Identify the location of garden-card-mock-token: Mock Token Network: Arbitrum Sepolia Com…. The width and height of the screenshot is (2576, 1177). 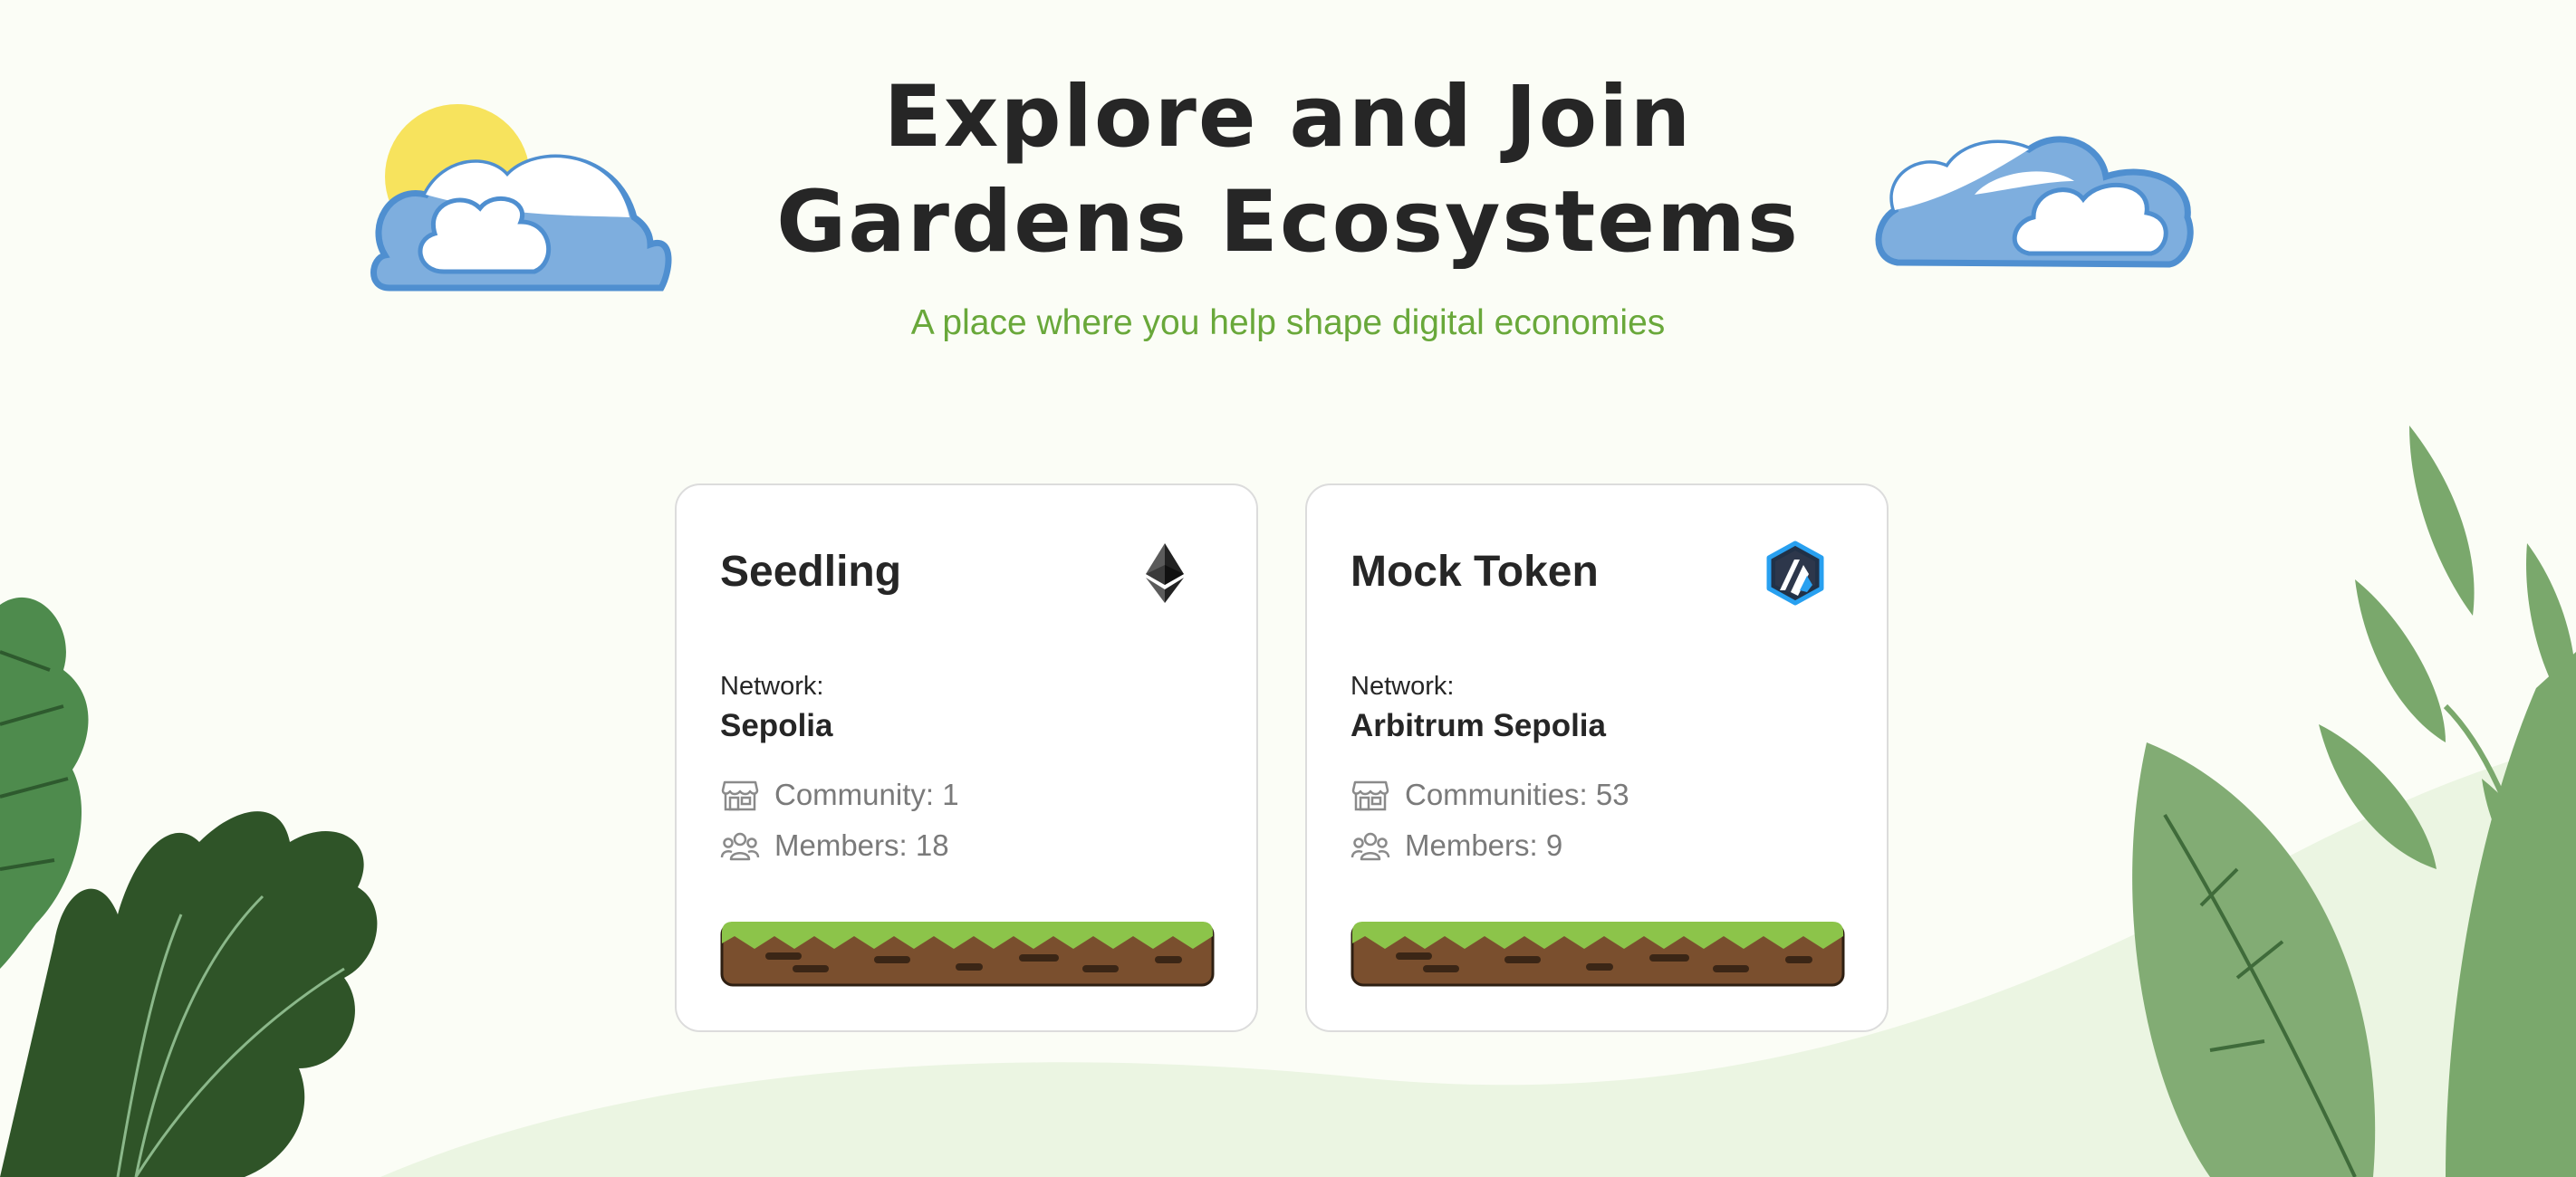
(1597, 757).